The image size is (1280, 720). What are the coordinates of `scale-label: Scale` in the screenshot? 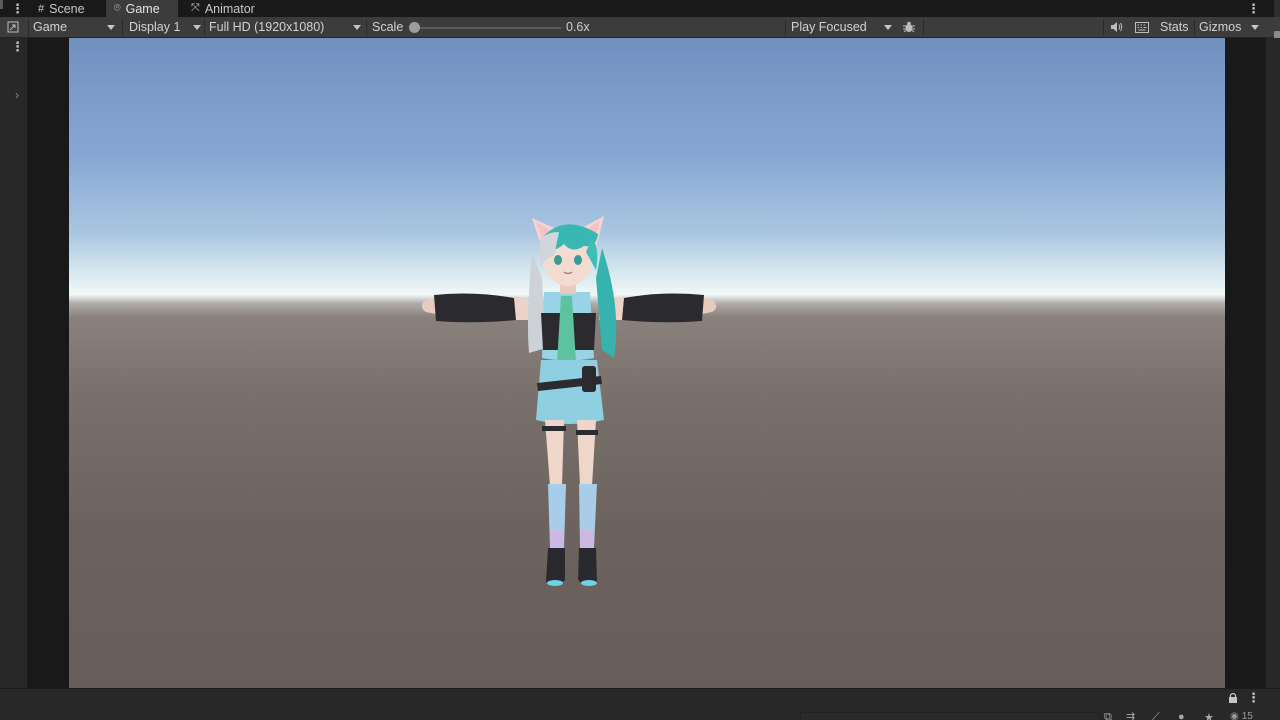 It's located at (388, 27).